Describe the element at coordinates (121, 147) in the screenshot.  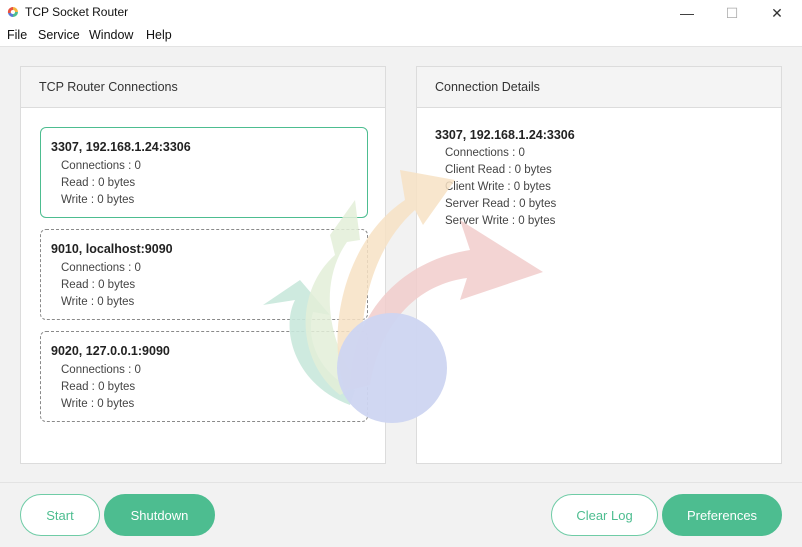
I see `connection-title: 3307, 192.168.1.24:3306` at that location.